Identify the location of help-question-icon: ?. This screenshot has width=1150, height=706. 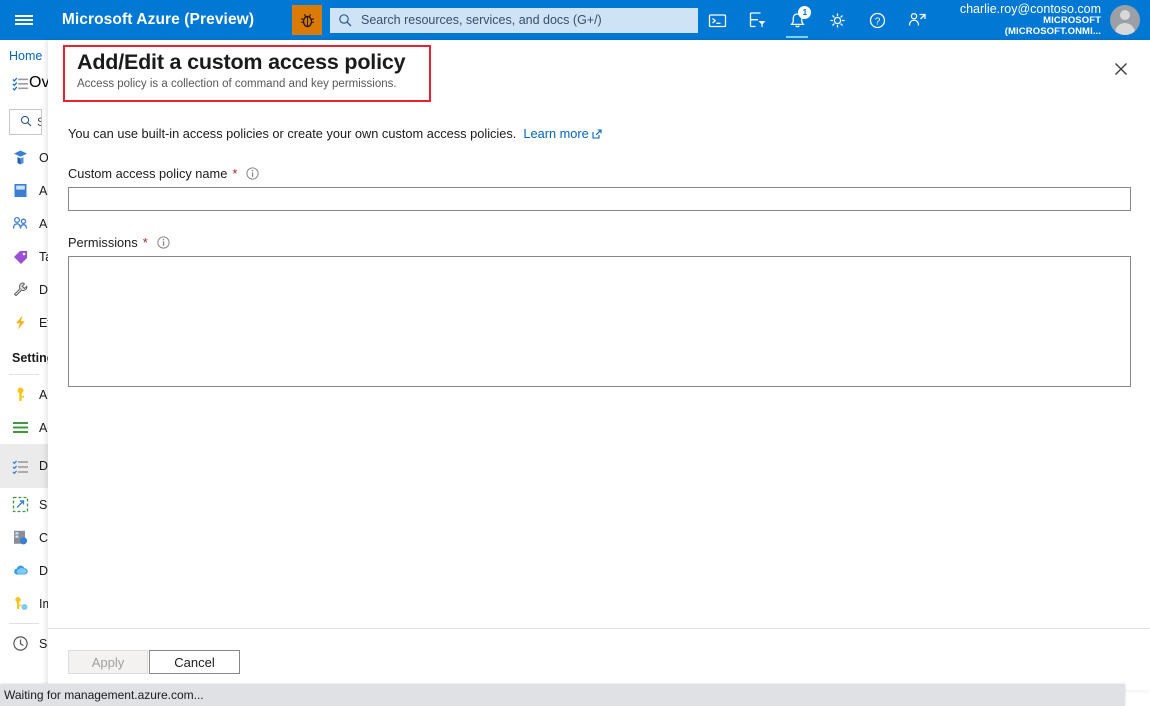
(877, 20).